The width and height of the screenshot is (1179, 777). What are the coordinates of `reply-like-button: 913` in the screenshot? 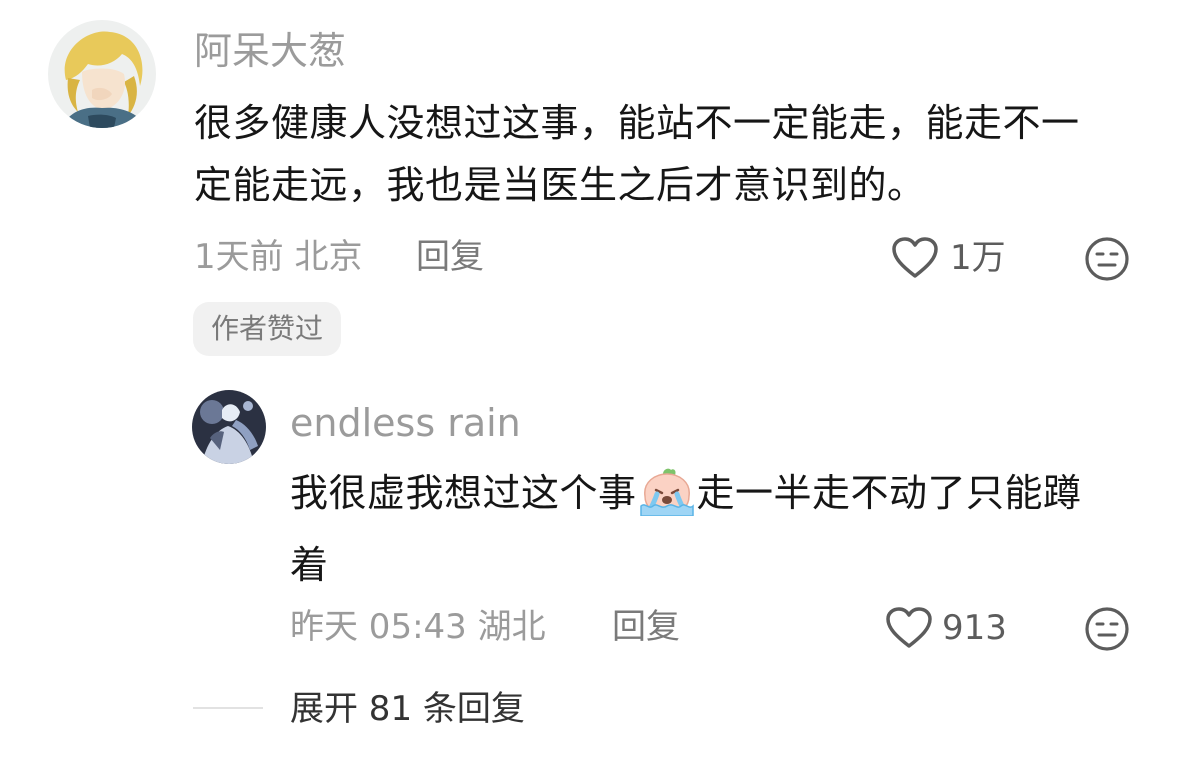 It's located at (945, 628).